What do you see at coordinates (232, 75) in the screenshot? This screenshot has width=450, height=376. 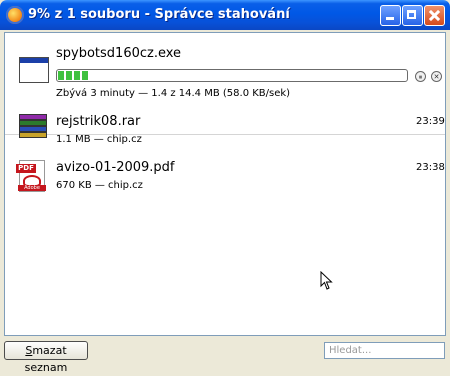 I see `download-progress-bar` at bounding box center [232, 75].